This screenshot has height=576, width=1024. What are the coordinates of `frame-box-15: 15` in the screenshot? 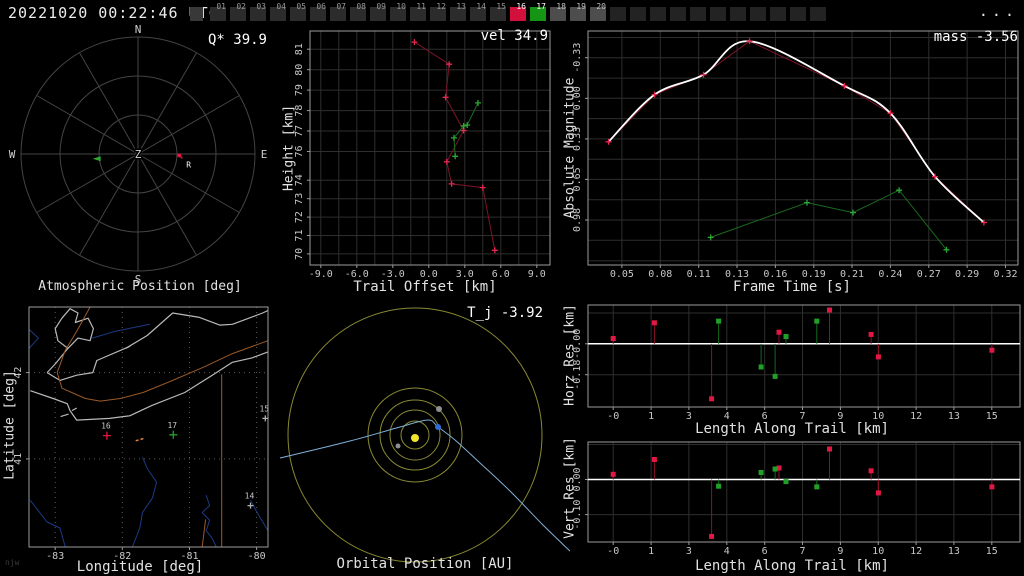 It's located at (498, 12).